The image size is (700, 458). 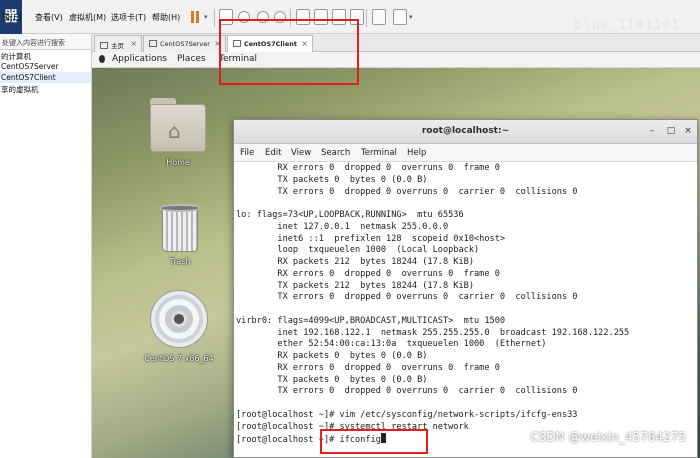 What do you see at coordinates (128, 17) in the screenshot?
I see `menu-tabs: 选项卡(T)` at bounding box center [128, 17].